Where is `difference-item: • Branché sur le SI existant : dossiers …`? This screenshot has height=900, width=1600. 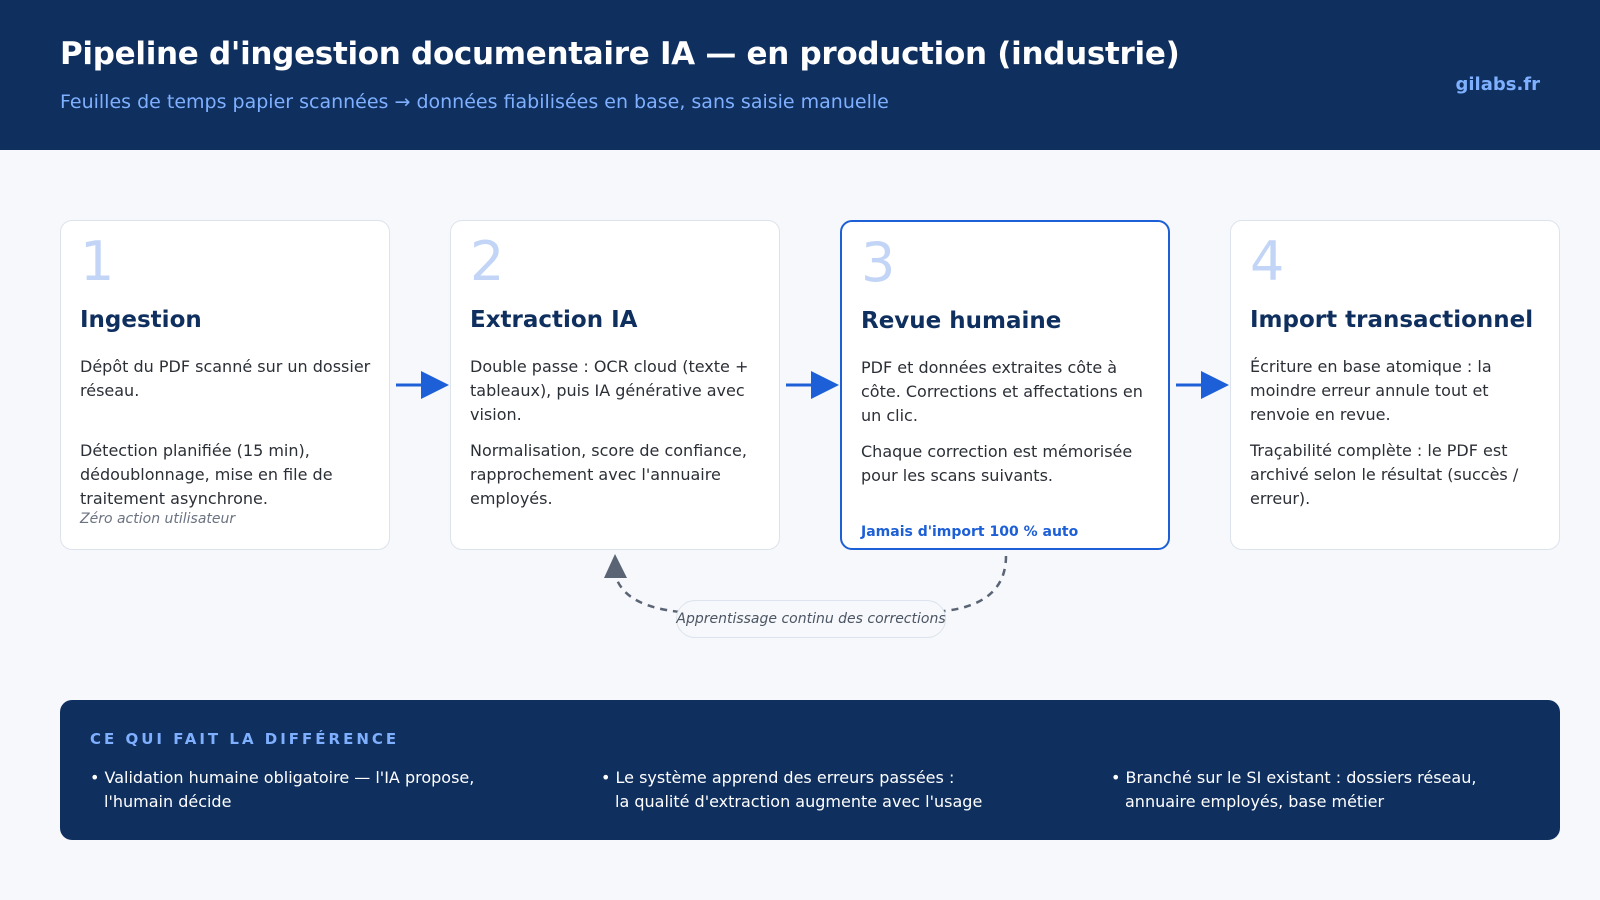 difference-item: • Branché sur le SI existant : dossiers … is located at coordinates (1321, 790).